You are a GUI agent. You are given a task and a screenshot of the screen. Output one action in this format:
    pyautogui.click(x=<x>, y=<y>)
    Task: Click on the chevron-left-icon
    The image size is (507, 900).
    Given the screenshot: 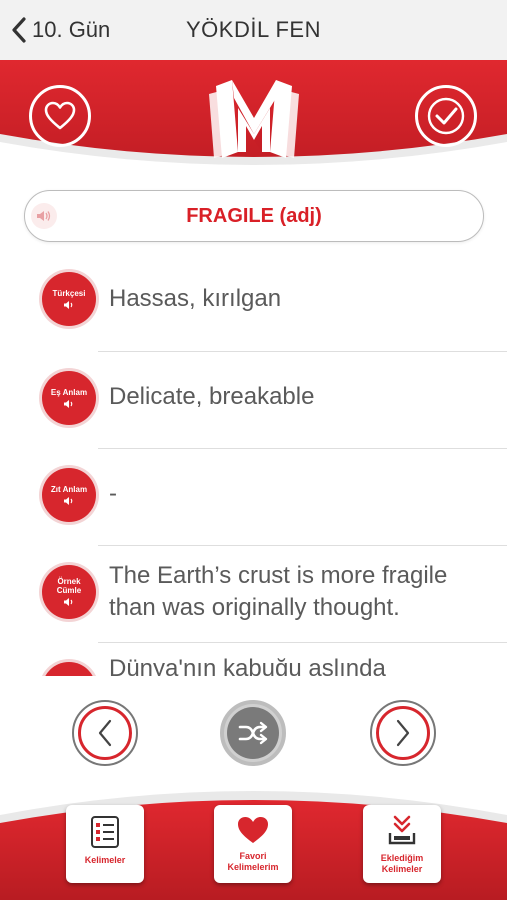 What is the action you would take?
    pyautogui.click(x=105, y=733)
    